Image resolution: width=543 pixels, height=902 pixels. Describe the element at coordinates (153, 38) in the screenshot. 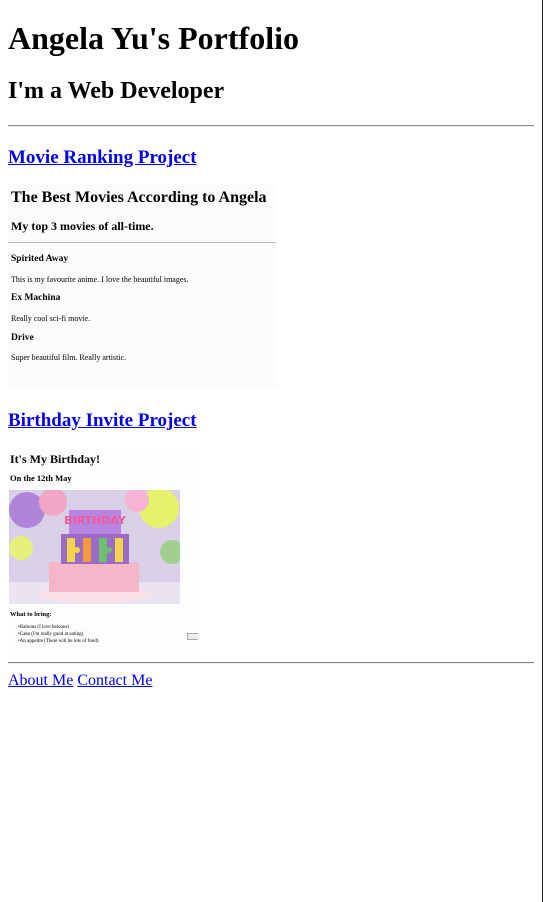

I see `page-title: Angela Yu's Portfolio` at that location.